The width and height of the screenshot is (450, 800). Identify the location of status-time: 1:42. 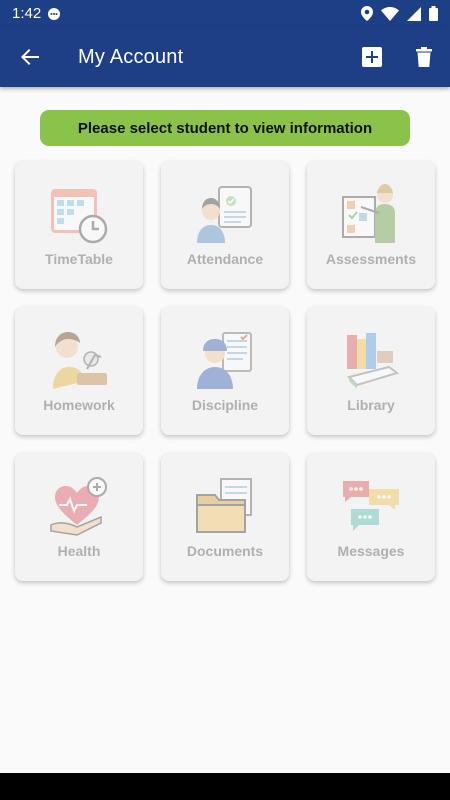
(27, 13).